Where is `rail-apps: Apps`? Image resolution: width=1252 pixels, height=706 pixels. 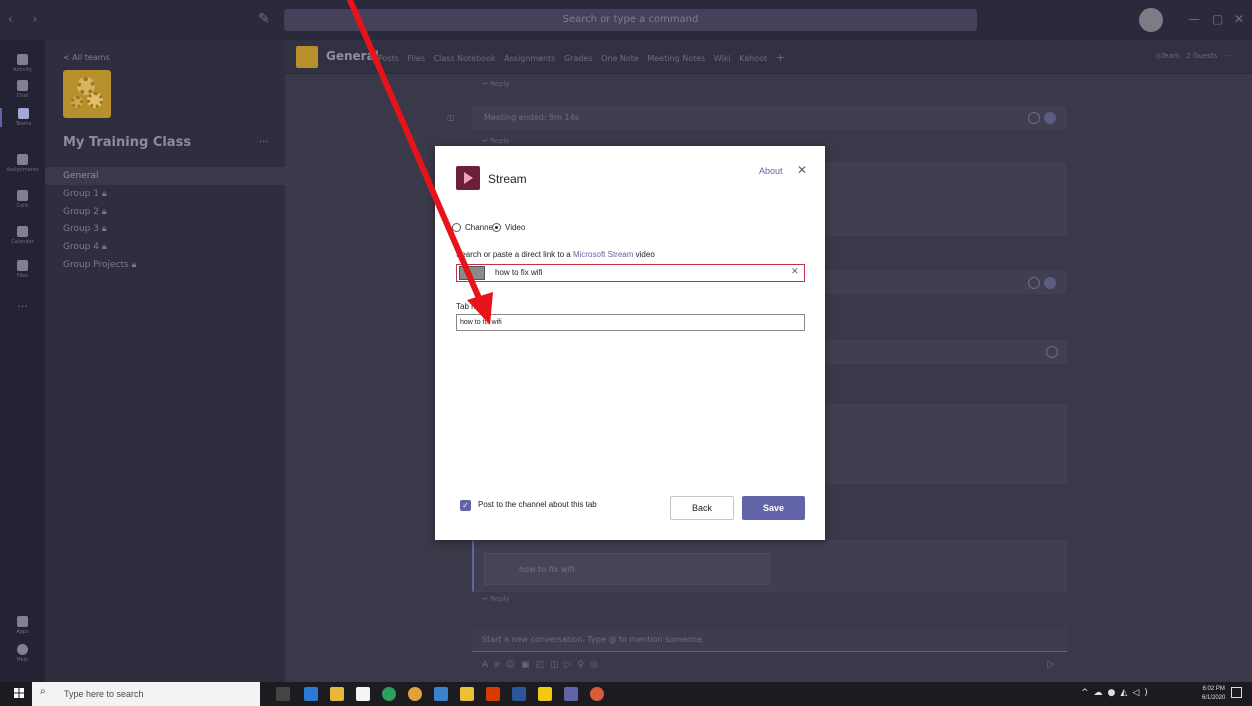 rail-apps: Apps is located at coordinates (22, 625).